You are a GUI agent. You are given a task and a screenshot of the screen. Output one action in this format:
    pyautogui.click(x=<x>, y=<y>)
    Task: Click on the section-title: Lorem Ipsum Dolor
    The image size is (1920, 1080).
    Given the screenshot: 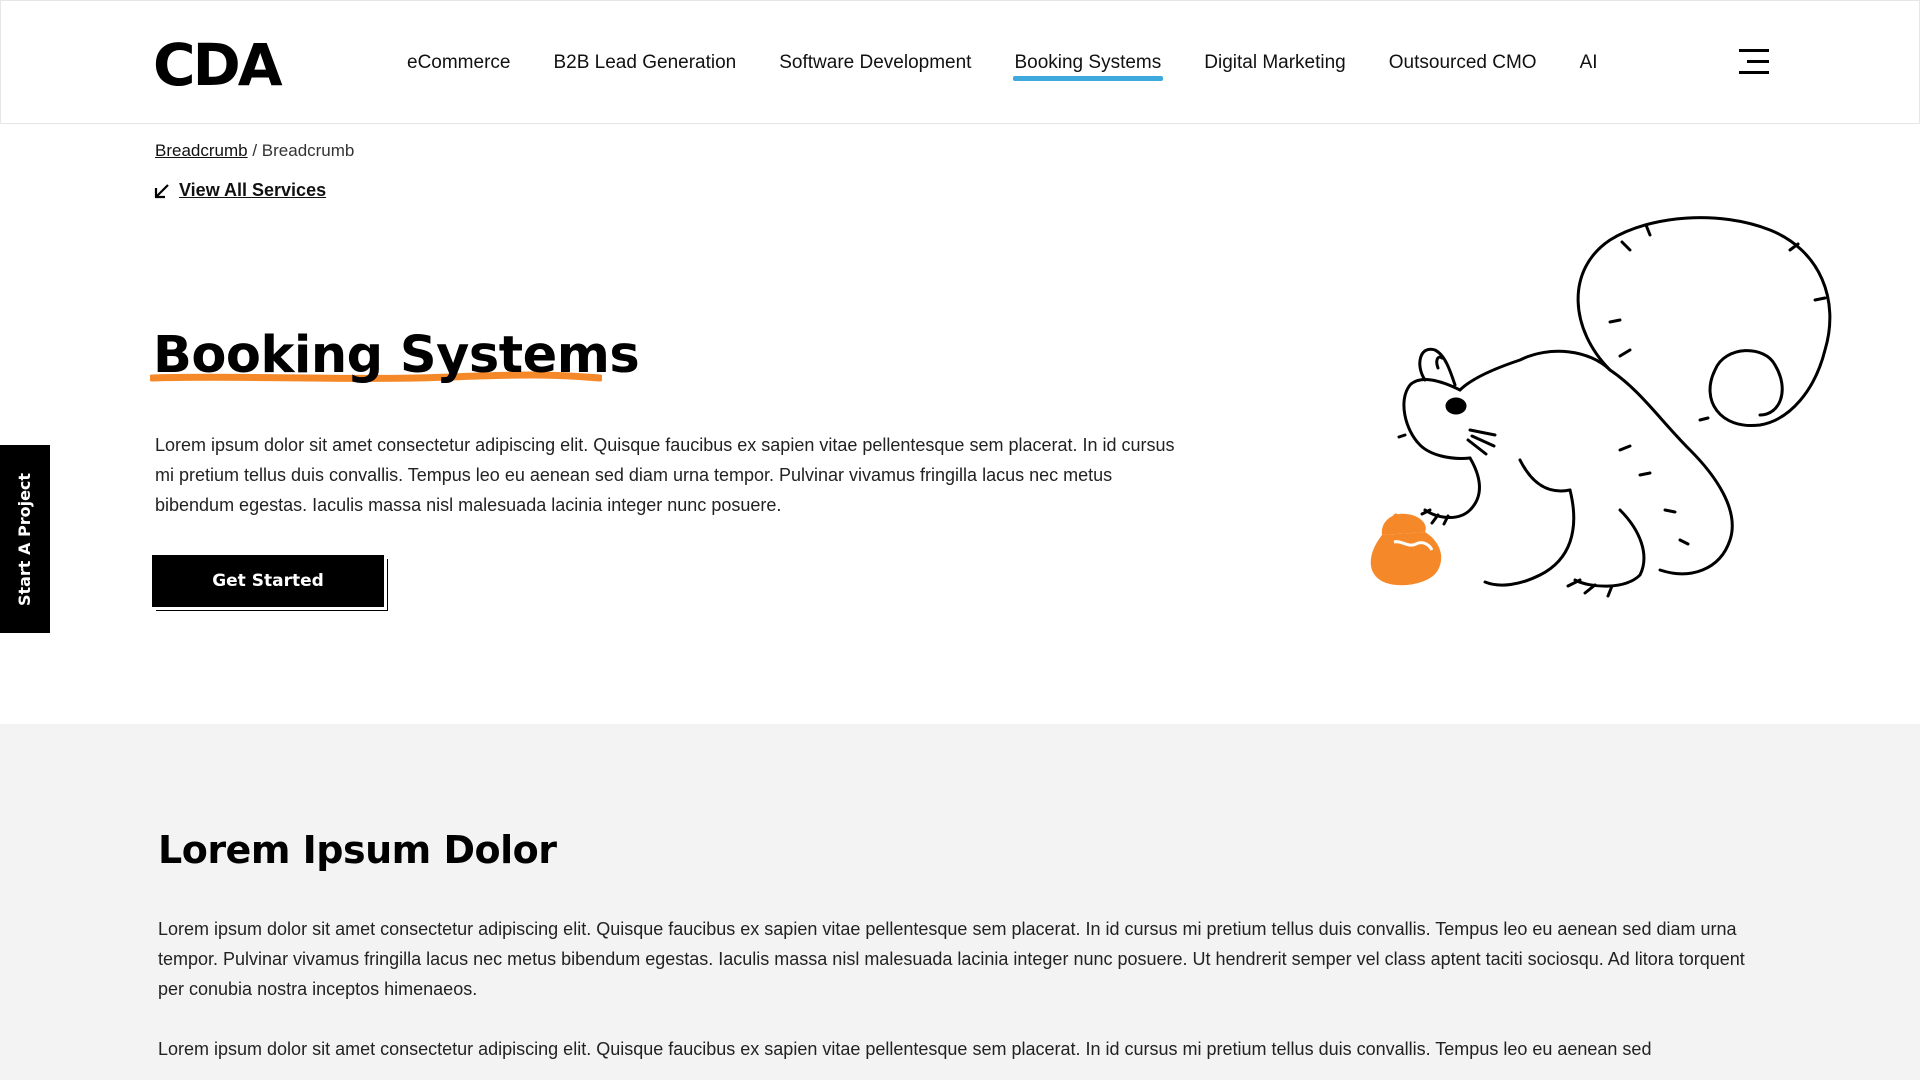 What is the action you would take?
    pyautogui.click(x=357, y=850)
    